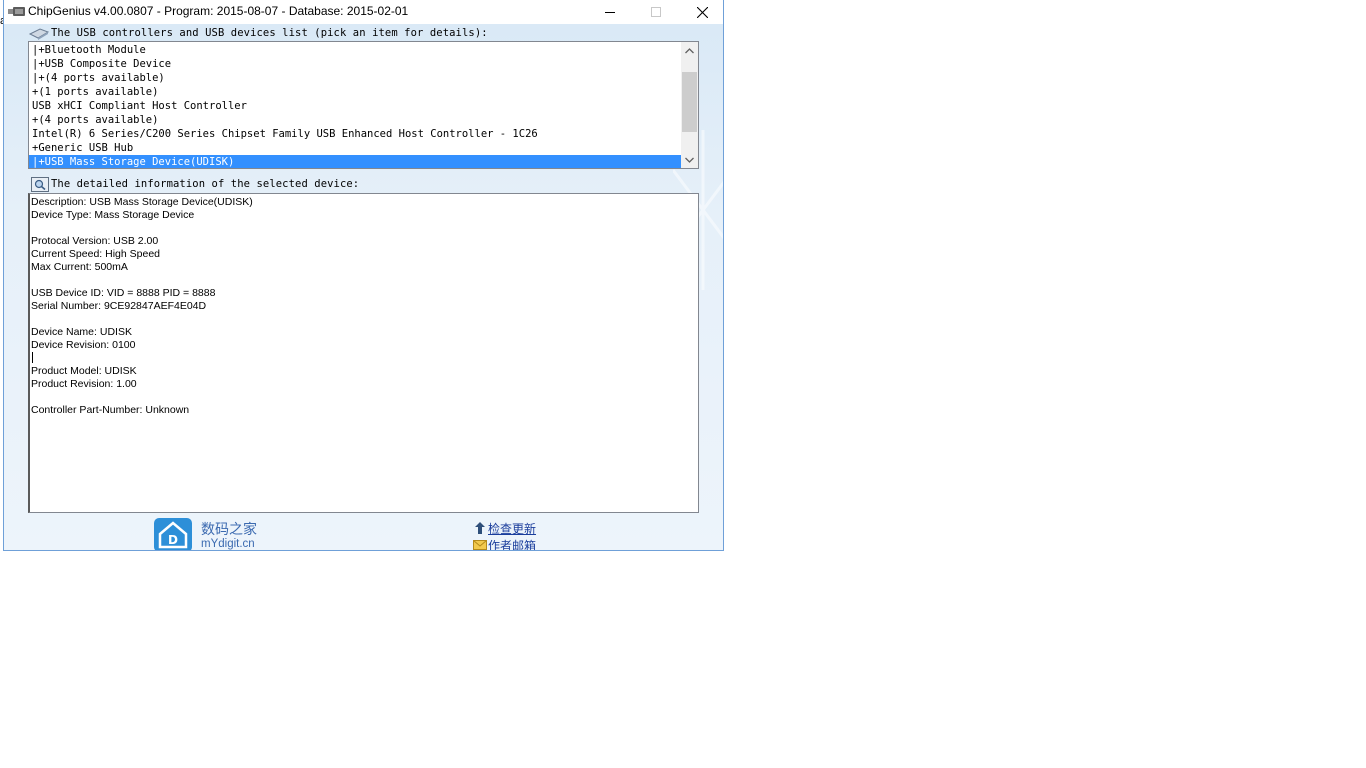 The height and width of the screenshot is (768, 1366). I want to click on mydigit-logo-icon: D, so click(173, 534).